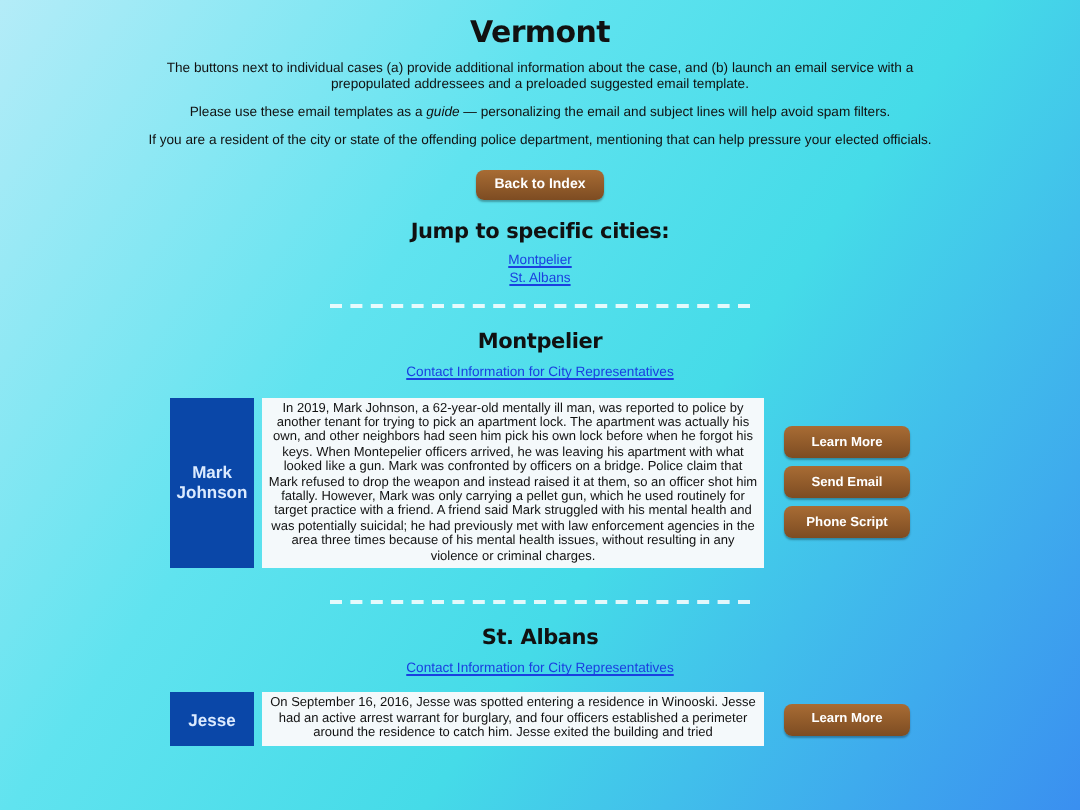 The height and width of the screenshot is (810, 1080). What do you see at coordinates (212, 719) in the screenshot?
I see `person-name: Jesse` at bounding box center [212, 719].